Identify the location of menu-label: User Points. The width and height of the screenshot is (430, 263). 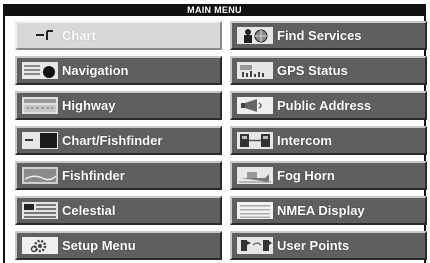
(313, 245).